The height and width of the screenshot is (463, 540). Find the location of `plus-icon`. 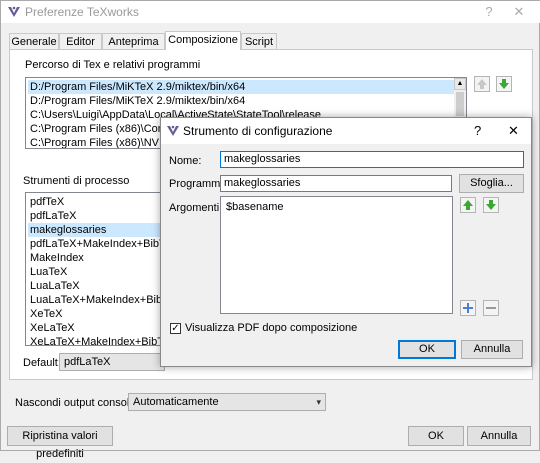

plus-icon is located at coordinates (468, 308).